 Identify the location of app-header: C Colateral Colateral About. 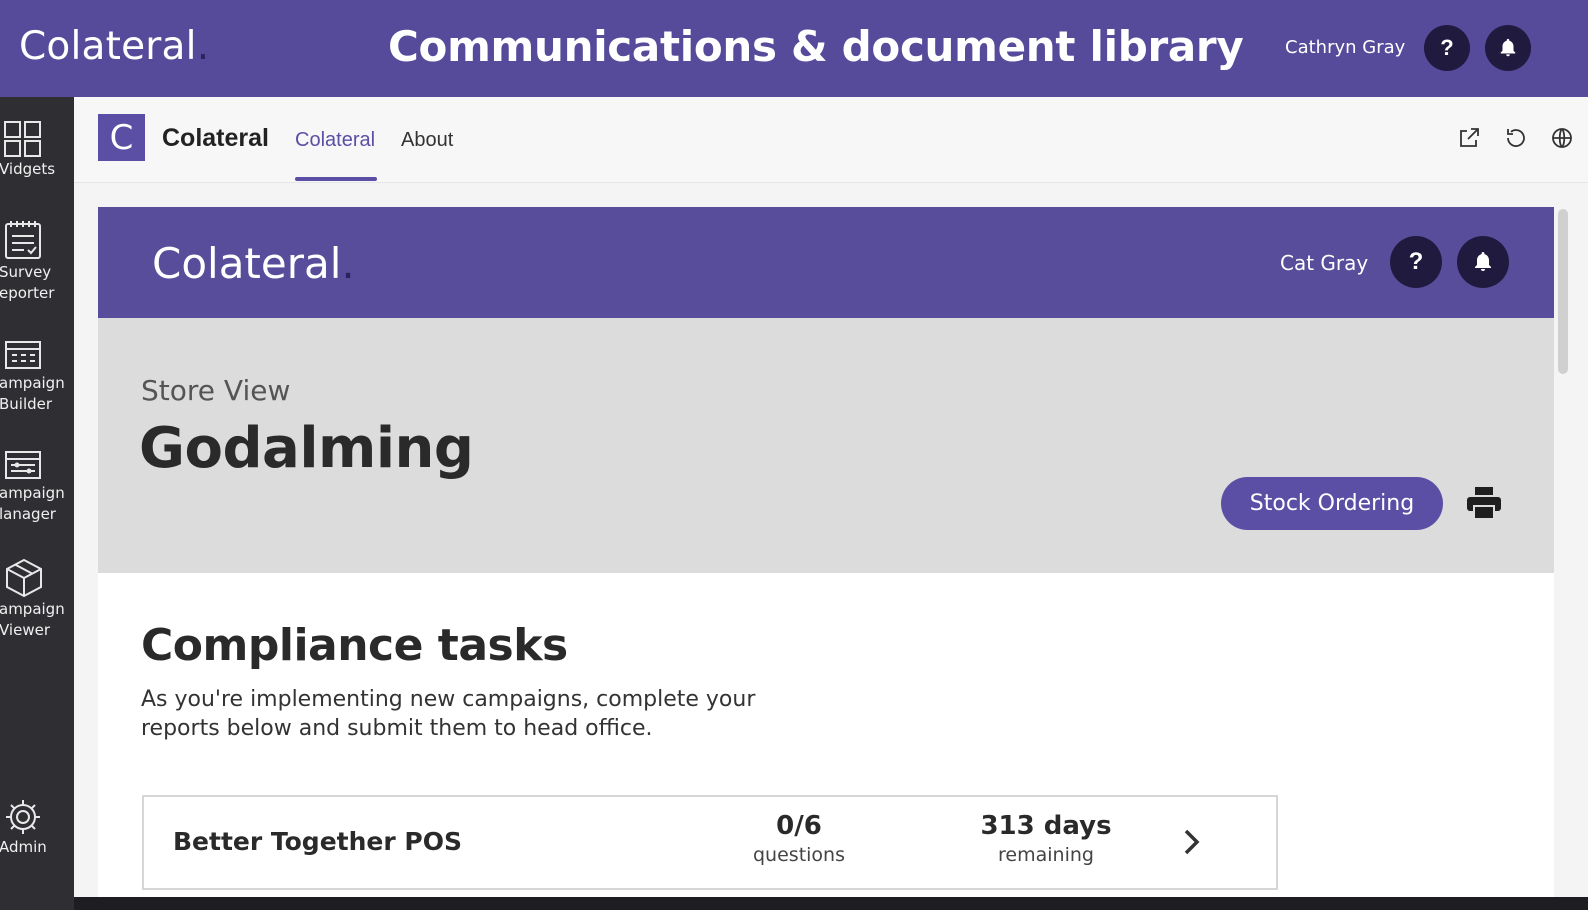
(831, 140).